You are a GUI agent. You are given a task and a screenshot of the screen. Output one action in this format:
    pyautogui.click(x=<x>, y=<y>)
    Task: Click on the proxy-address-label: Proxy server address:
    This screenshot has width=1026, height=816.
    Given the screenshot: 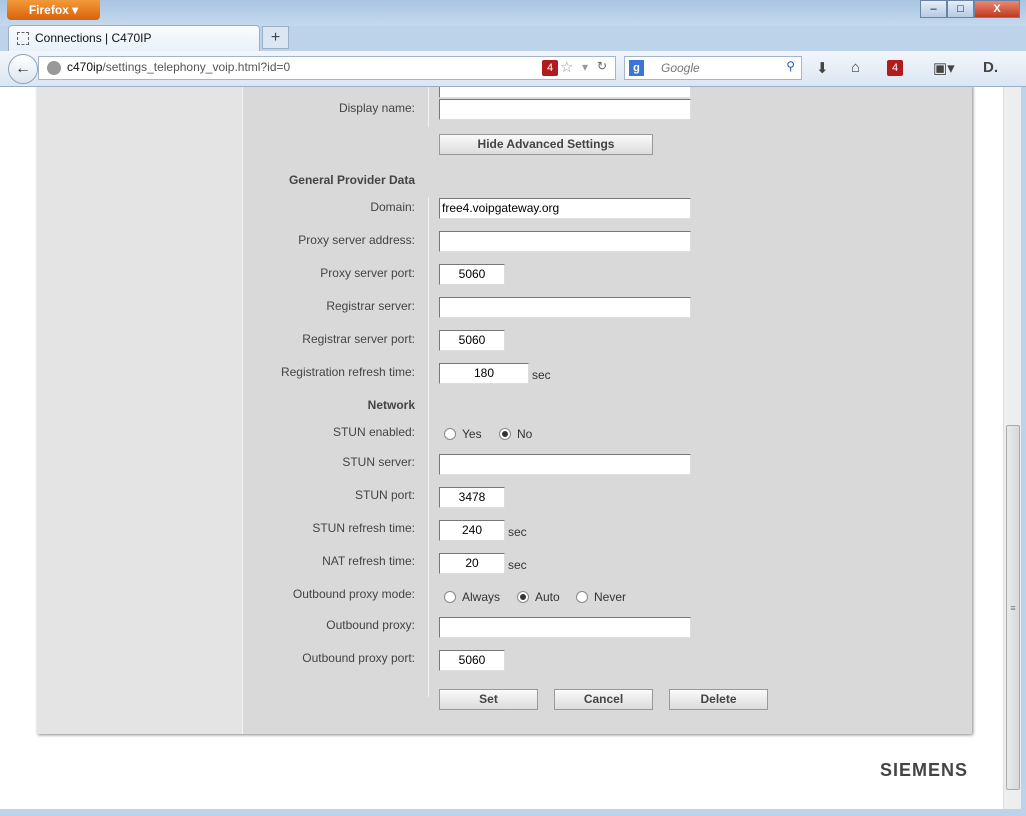 What is the action you would take?
    pyautogui.click(x=356, y=240)
    